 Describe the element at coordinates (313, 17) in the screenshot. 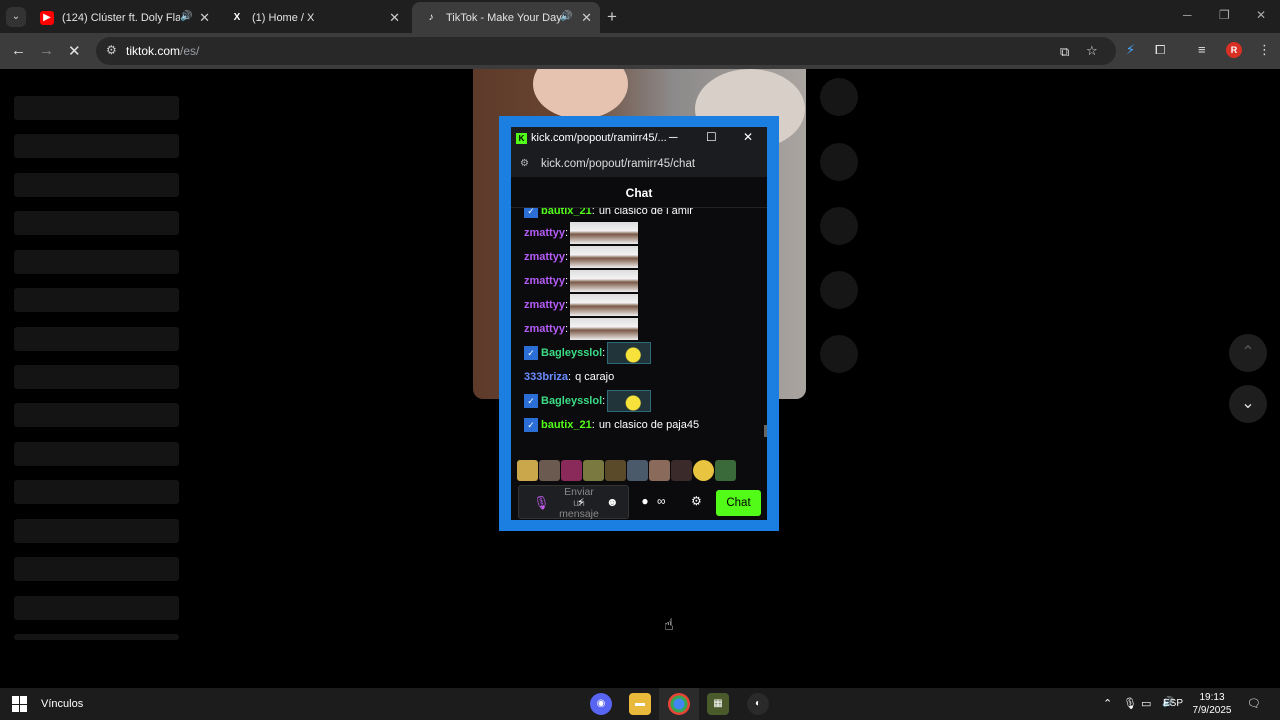

I see `tab-x: X (1) Home / X ✕` at that location.